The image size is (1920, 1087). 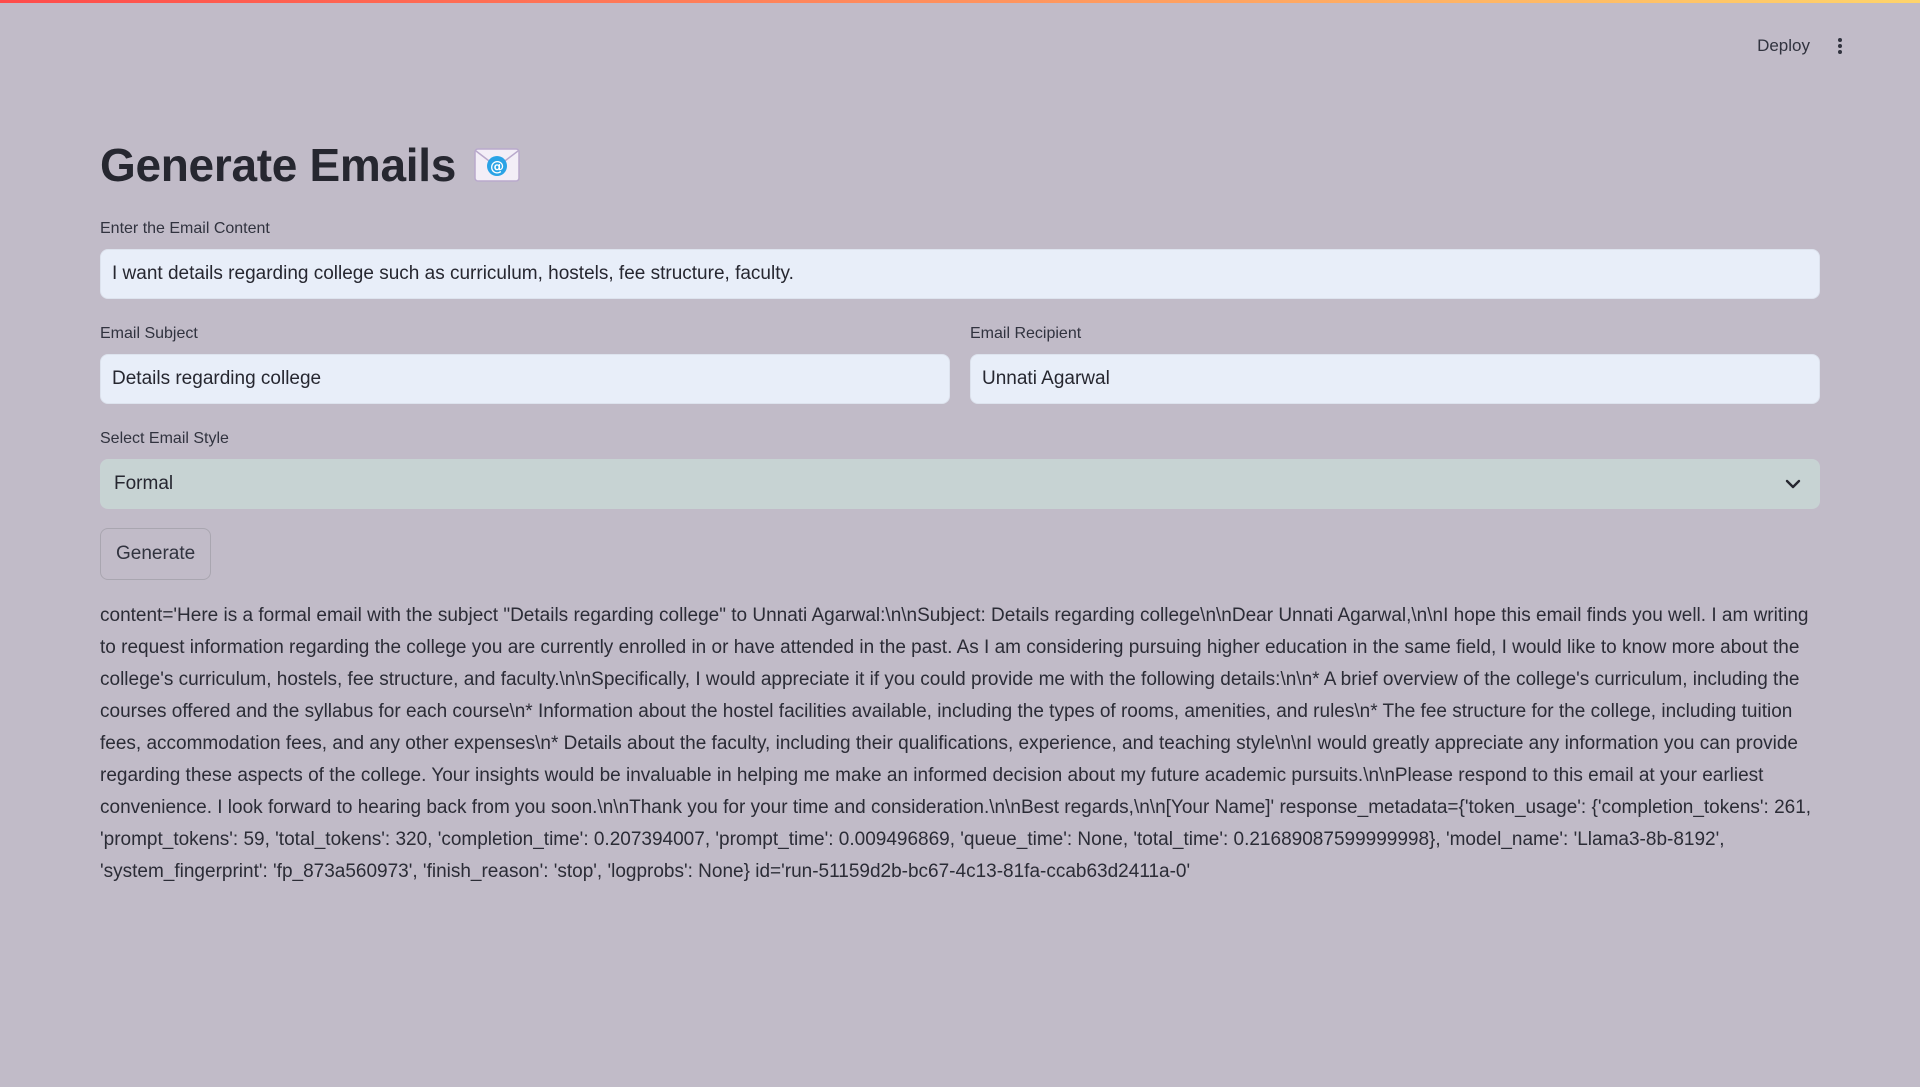 I want to click on email-style-selected-value: Formal, so click(x=144, y=483).